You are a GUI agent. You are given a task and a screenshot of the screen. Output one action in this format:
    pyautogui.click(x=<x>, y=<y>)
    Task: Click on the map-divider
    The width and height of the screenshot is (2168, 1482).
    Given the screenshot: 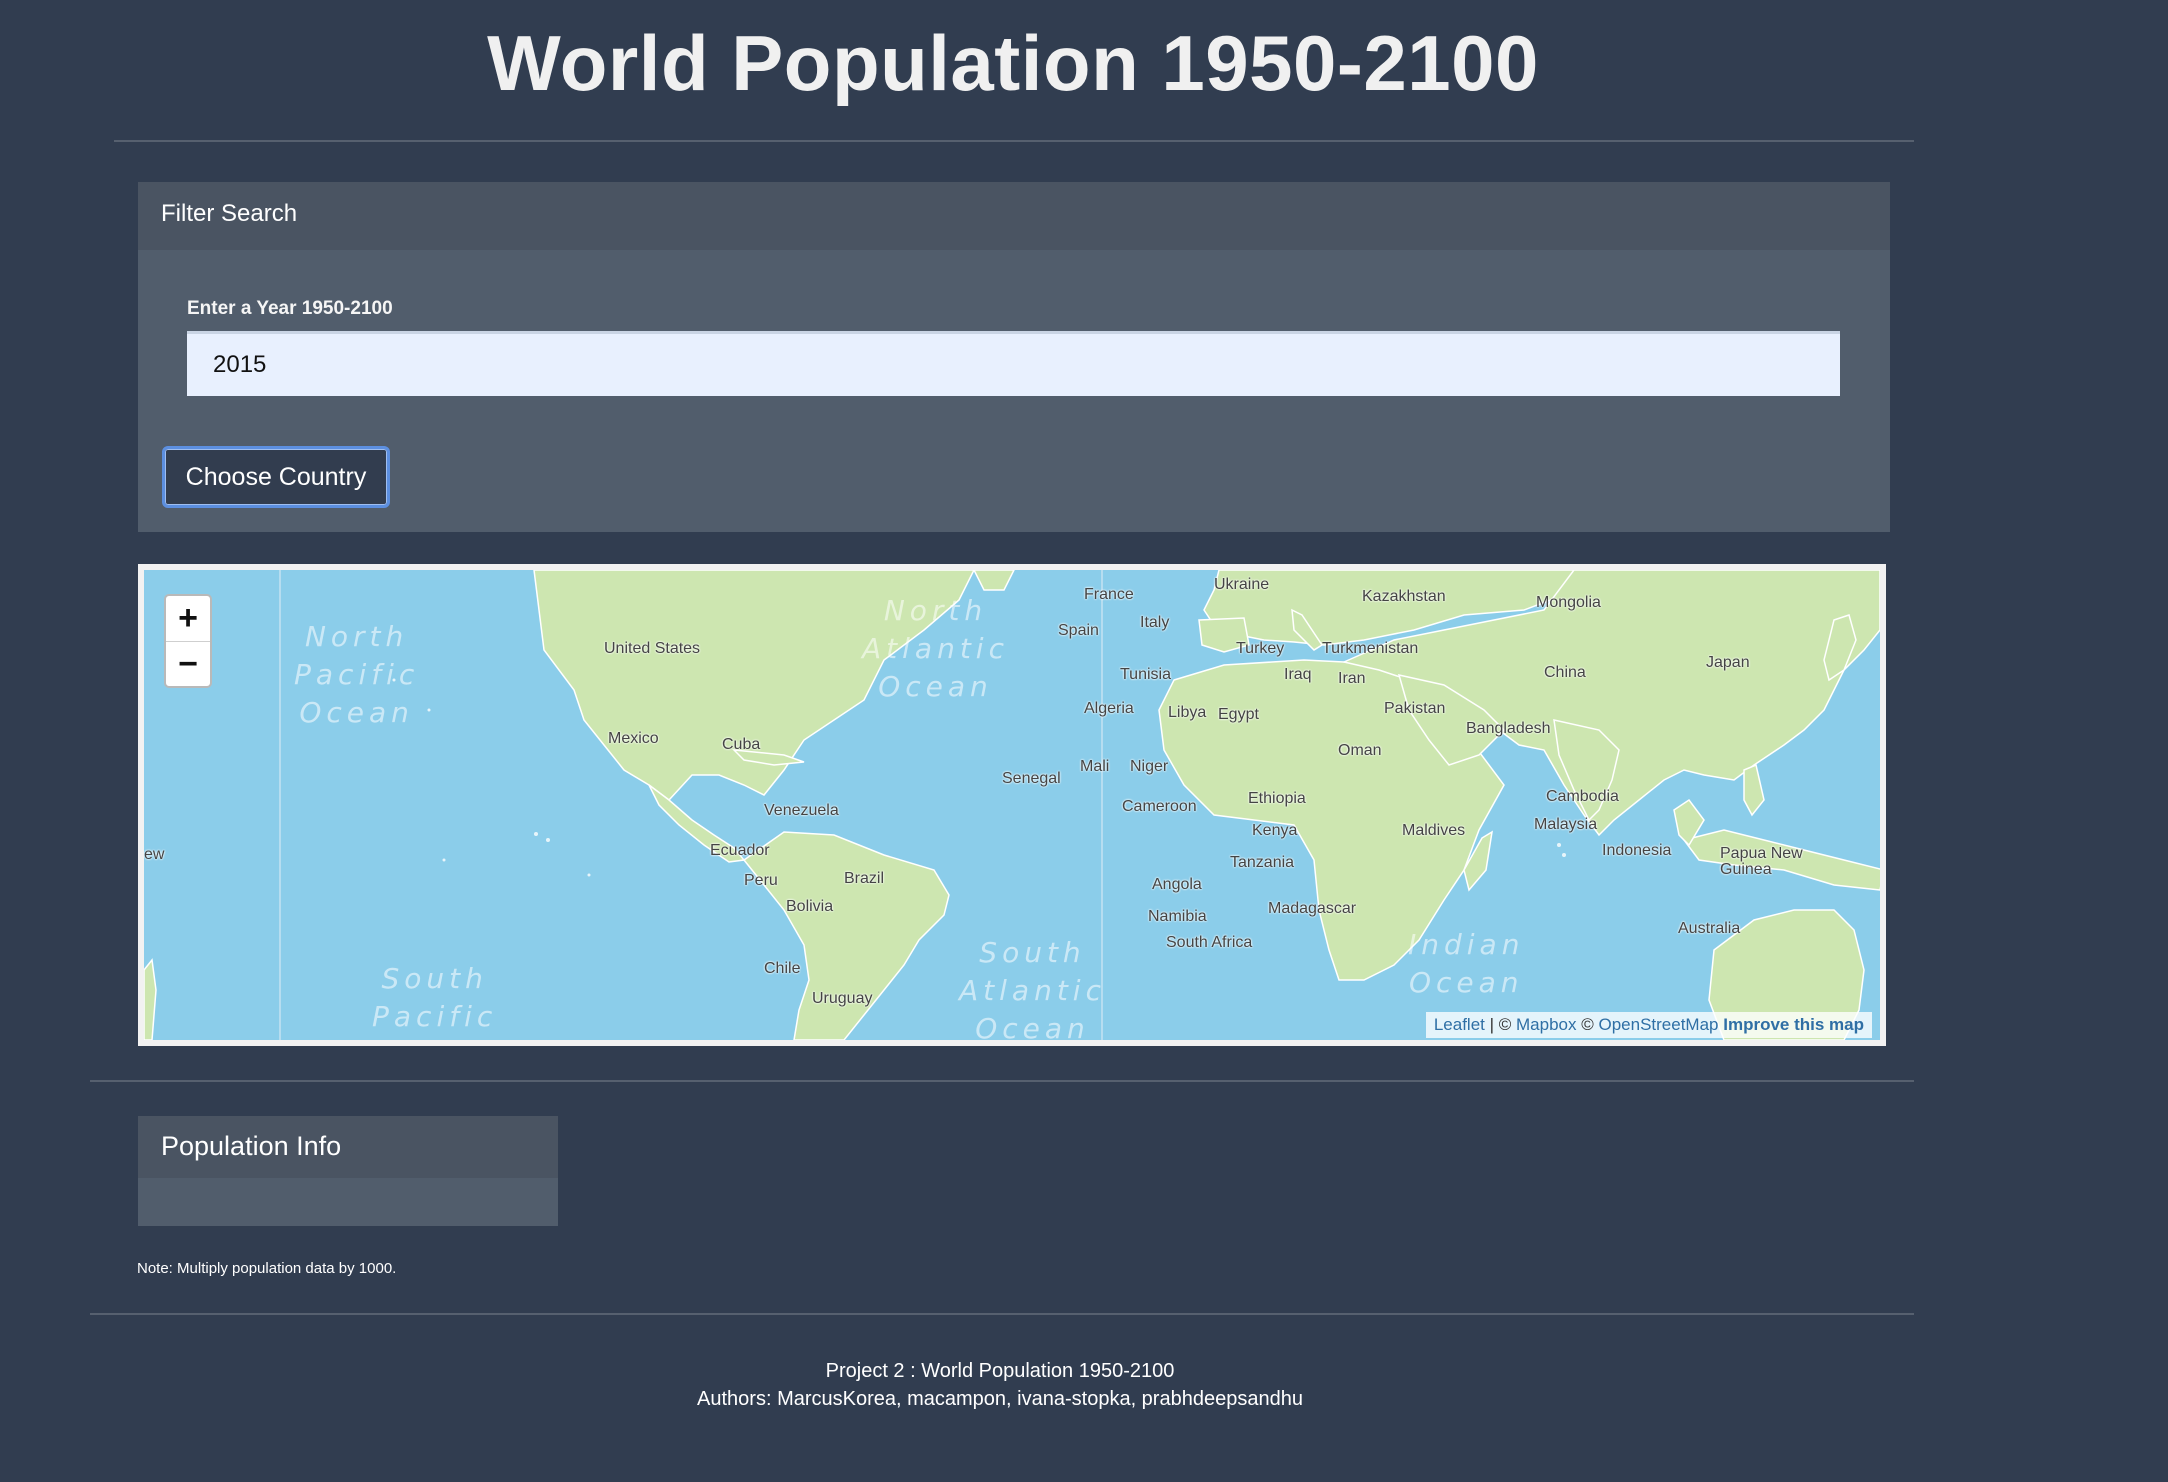 What is the action you would take?
    pyautogui.click(x=1002, y=1081)
    